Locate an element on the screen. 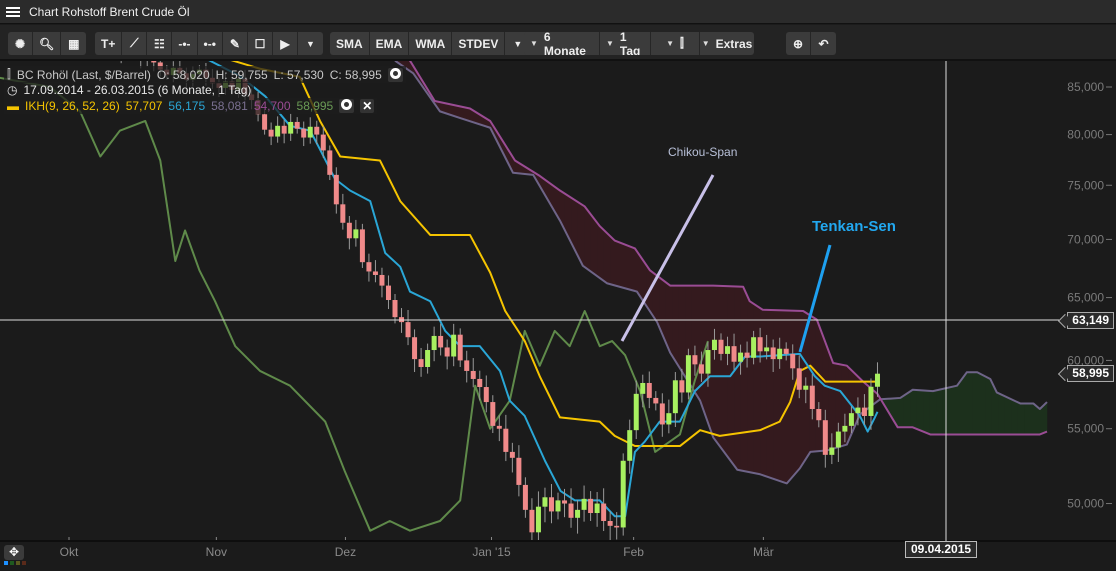 The image size is (1116, 571). rectangle-tool-button: ☐ is located at coordinates (260, 43).